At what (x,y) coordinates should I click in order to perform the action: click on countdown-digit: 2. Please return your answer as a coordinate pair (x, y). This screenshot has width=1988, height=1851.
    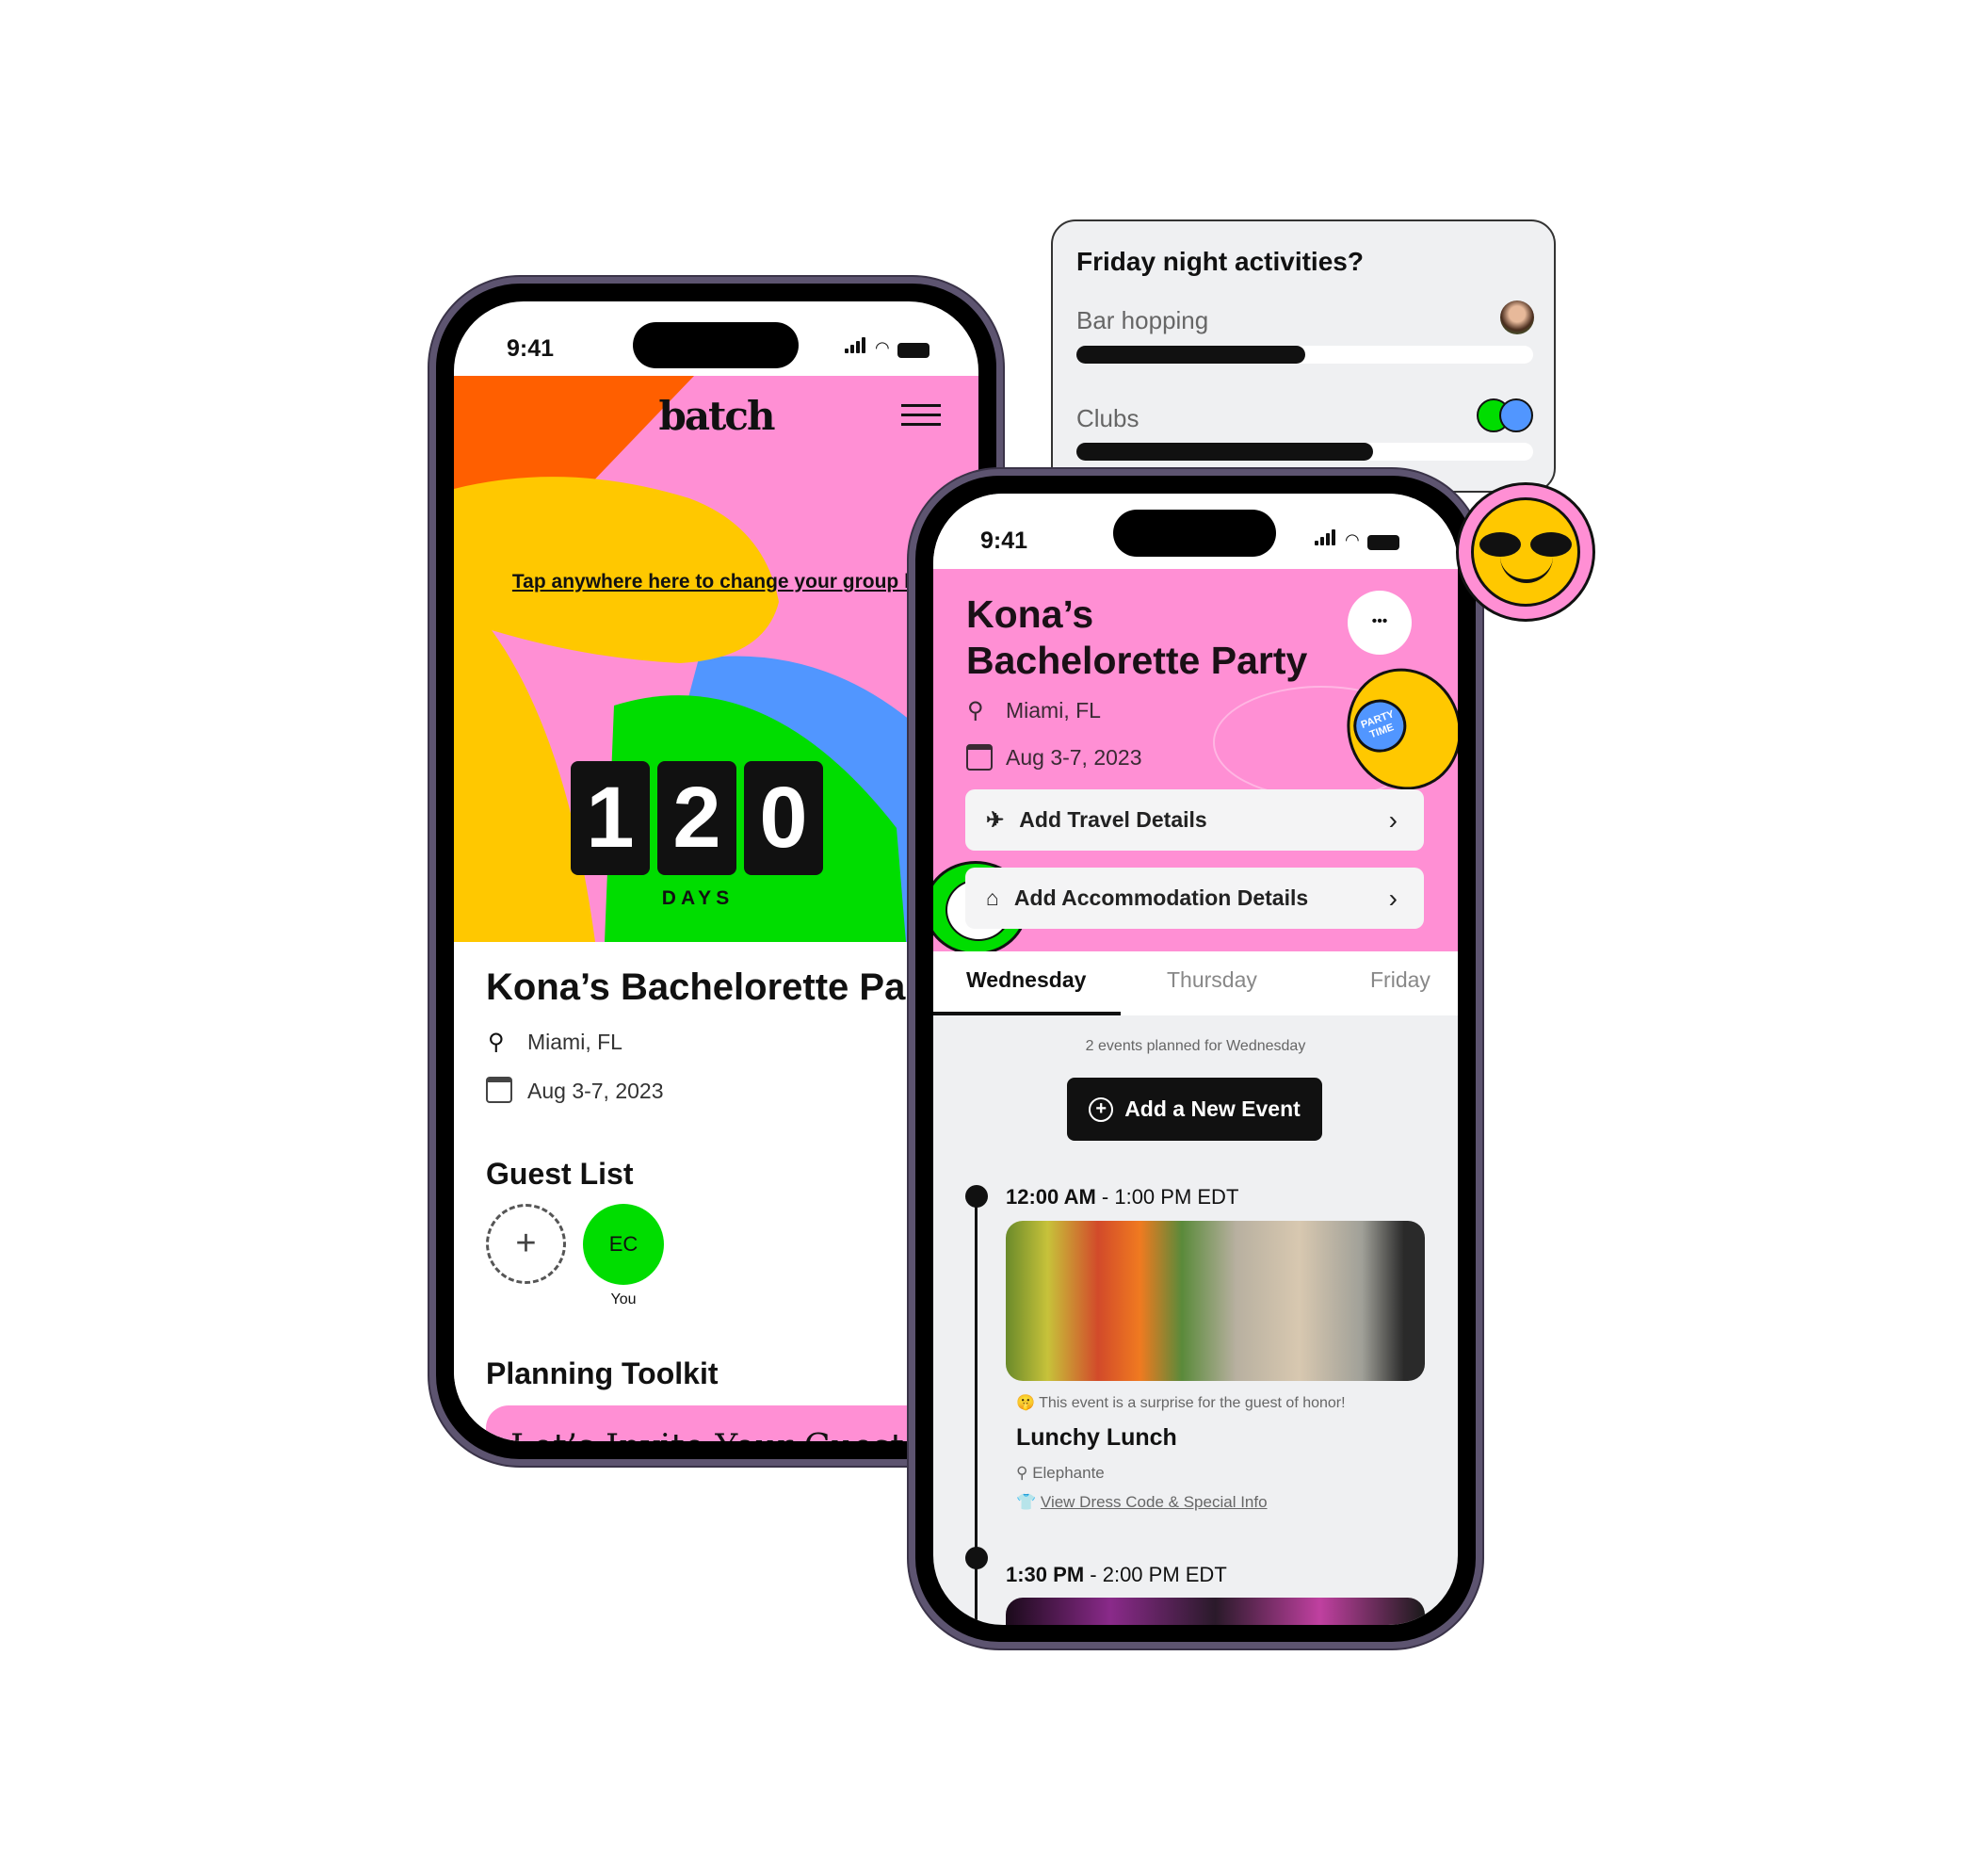
    Looking at the image, I should click on (696, 818).